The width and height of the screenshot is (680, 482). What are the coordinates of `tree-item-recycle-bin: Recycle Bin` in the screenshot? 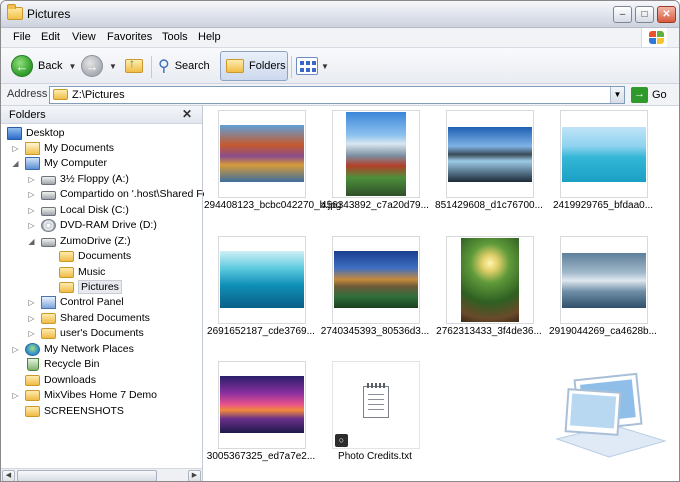 It's located at (62, 364).